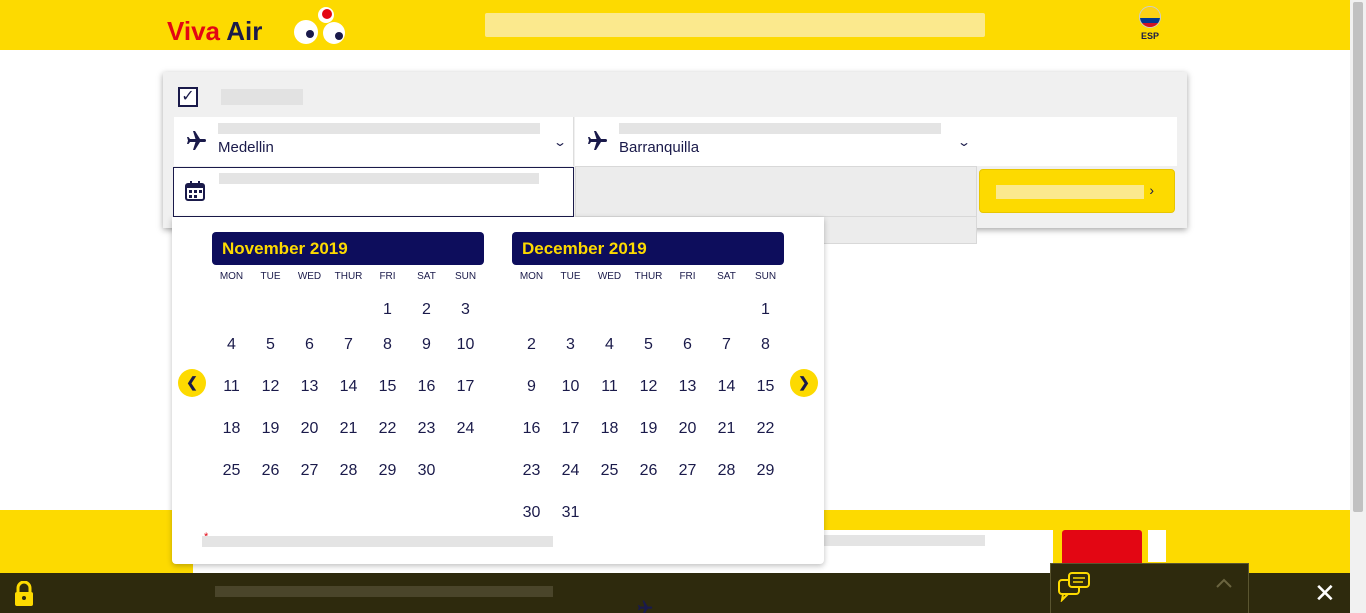 This screenshot has width=1366, height=613. I want to click on lock-icon, so click(24, 593).